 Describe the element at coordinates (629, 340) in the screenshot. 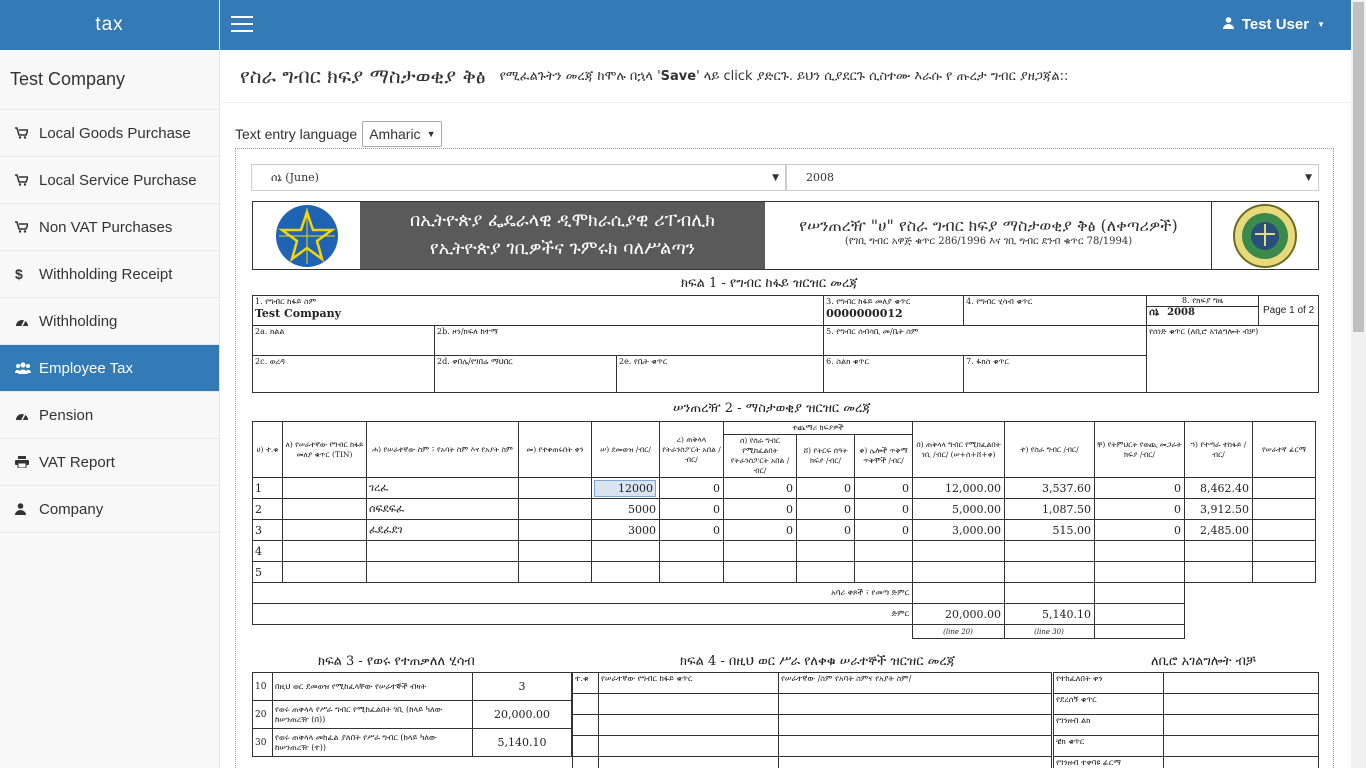

I see `zone-cell: 2b. ዞን/ክፍለ ከተማ` at that location.